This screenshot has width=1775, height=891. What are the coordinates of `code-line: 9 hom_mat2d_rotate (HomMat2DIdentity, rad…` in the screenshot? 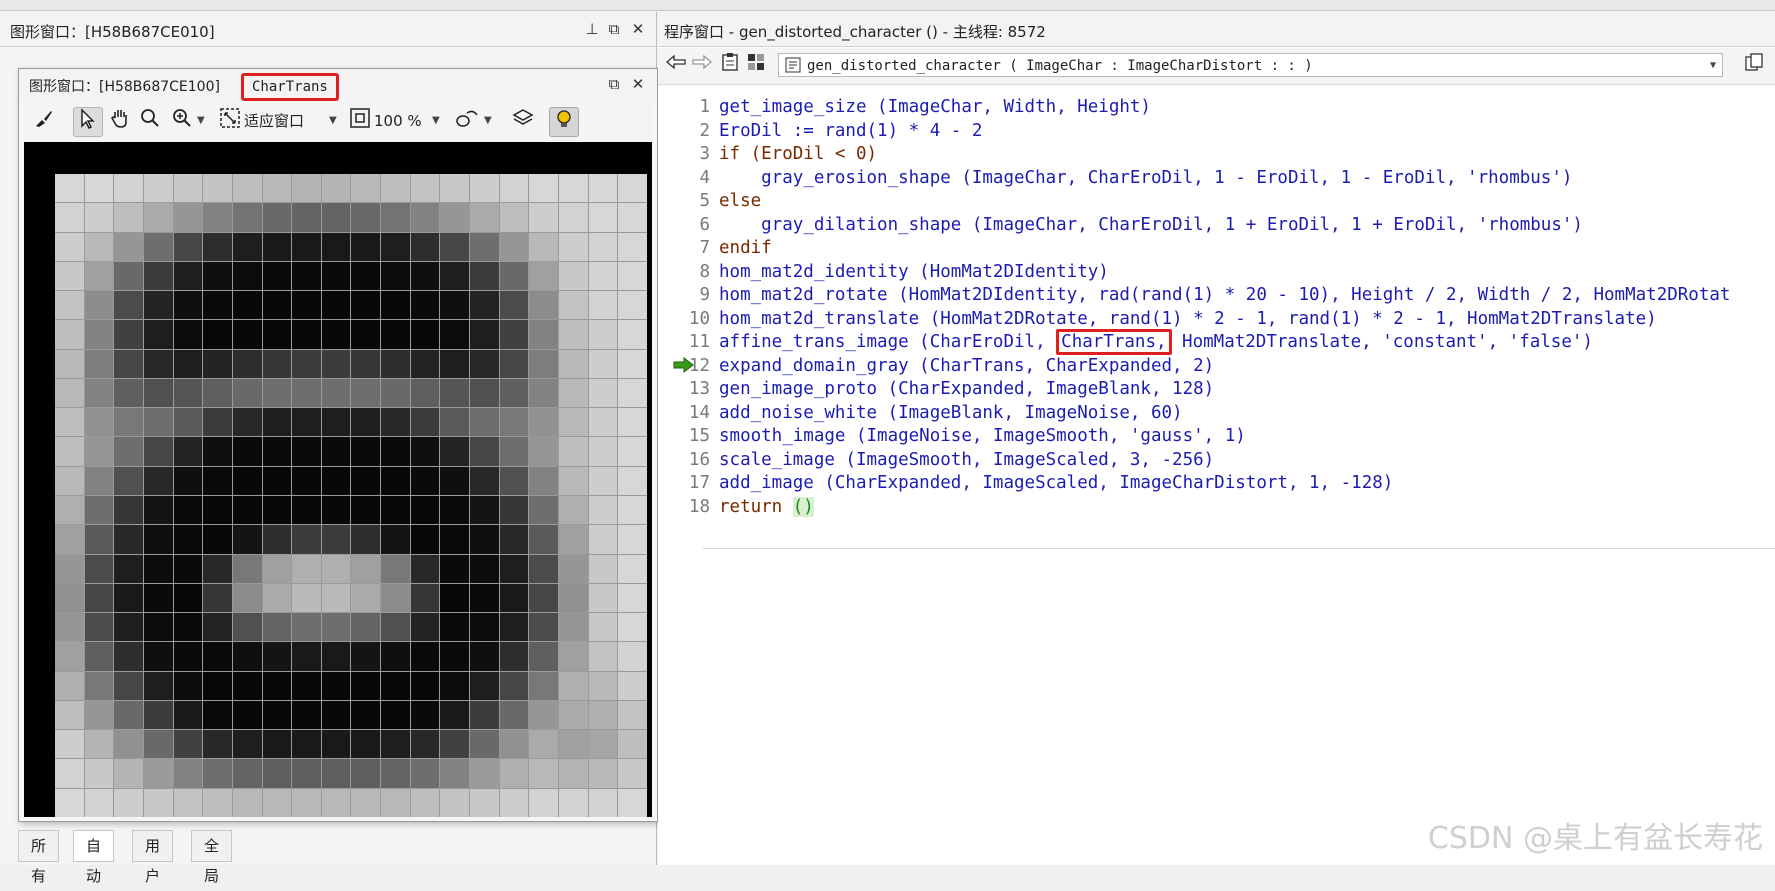 It's located at (1216, 296).